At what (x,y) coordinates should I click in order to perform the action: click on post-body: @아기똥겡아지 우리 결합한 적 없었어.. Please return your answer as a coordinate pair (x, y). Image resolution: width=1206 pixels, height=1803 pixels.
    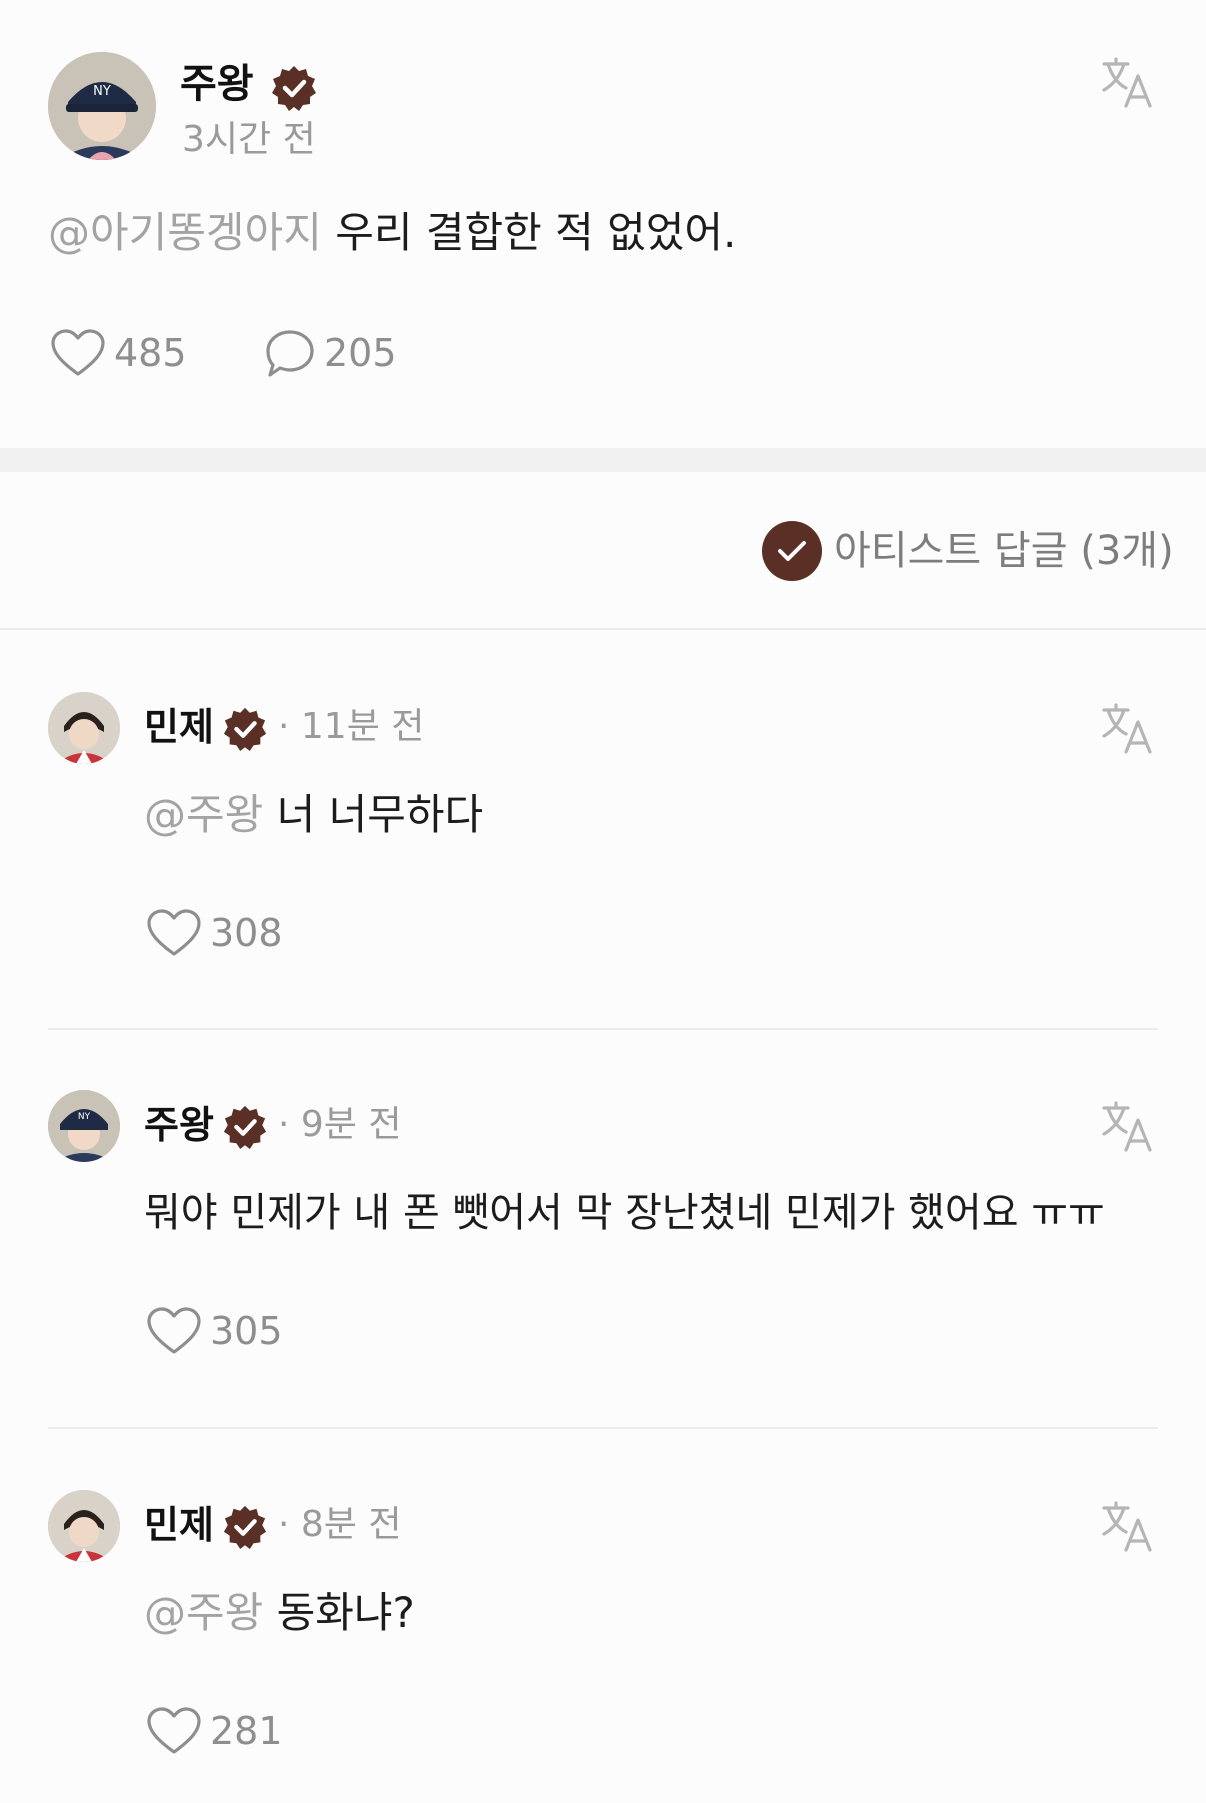
    Looking at the image, I should click on (392, 233).